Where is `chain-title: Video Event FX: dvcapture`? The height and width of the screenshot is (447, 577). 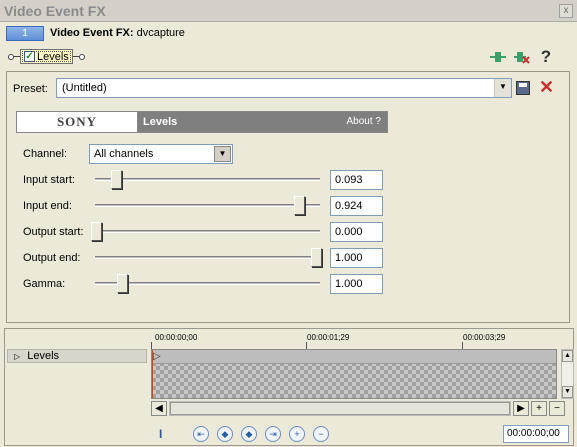
chain-title: Video Event FX: dvcapture is located at coordinates (117, 33).